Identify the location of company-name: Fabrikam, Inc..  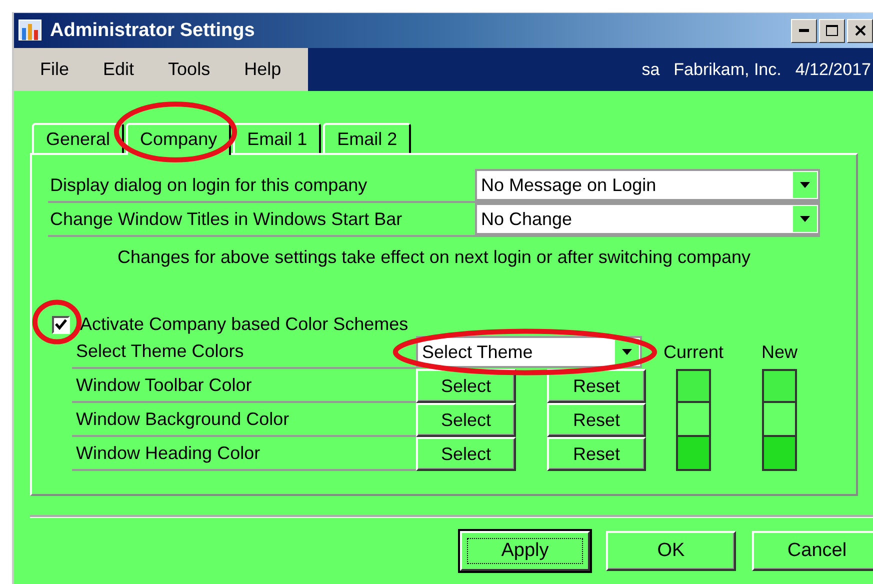
(728, 70).